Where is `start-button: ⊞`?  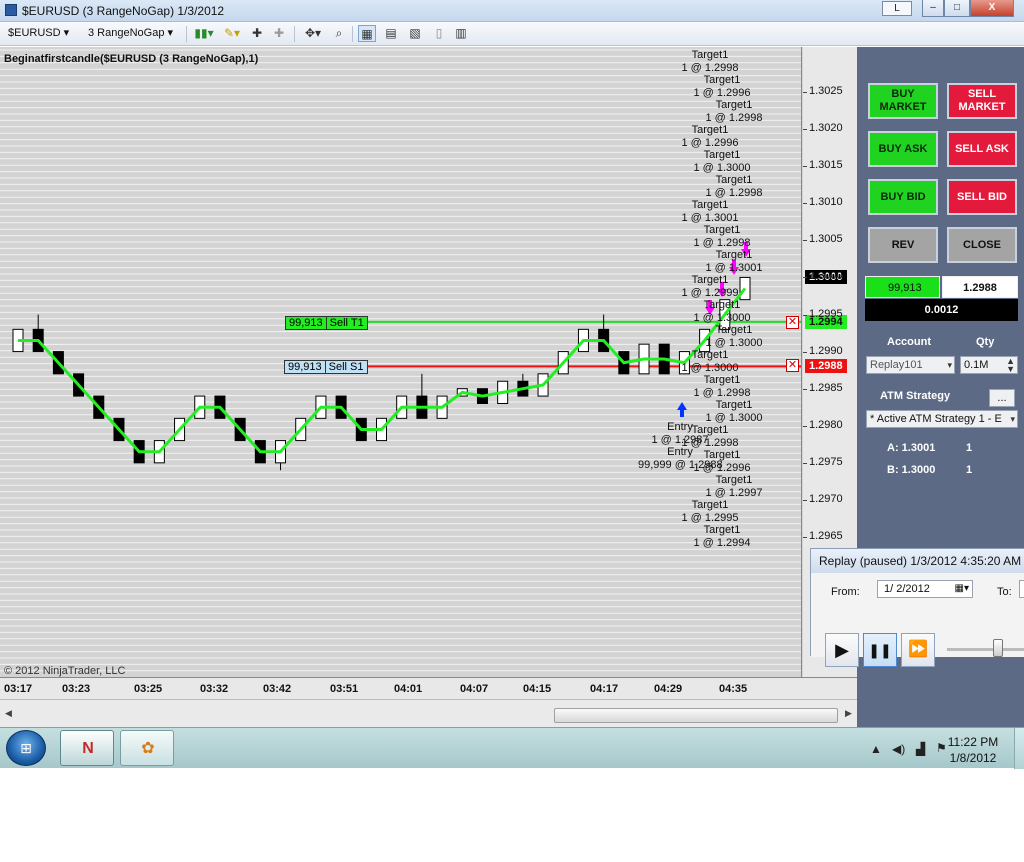 start-button: ⊞ is located at coordinates (26, 748).